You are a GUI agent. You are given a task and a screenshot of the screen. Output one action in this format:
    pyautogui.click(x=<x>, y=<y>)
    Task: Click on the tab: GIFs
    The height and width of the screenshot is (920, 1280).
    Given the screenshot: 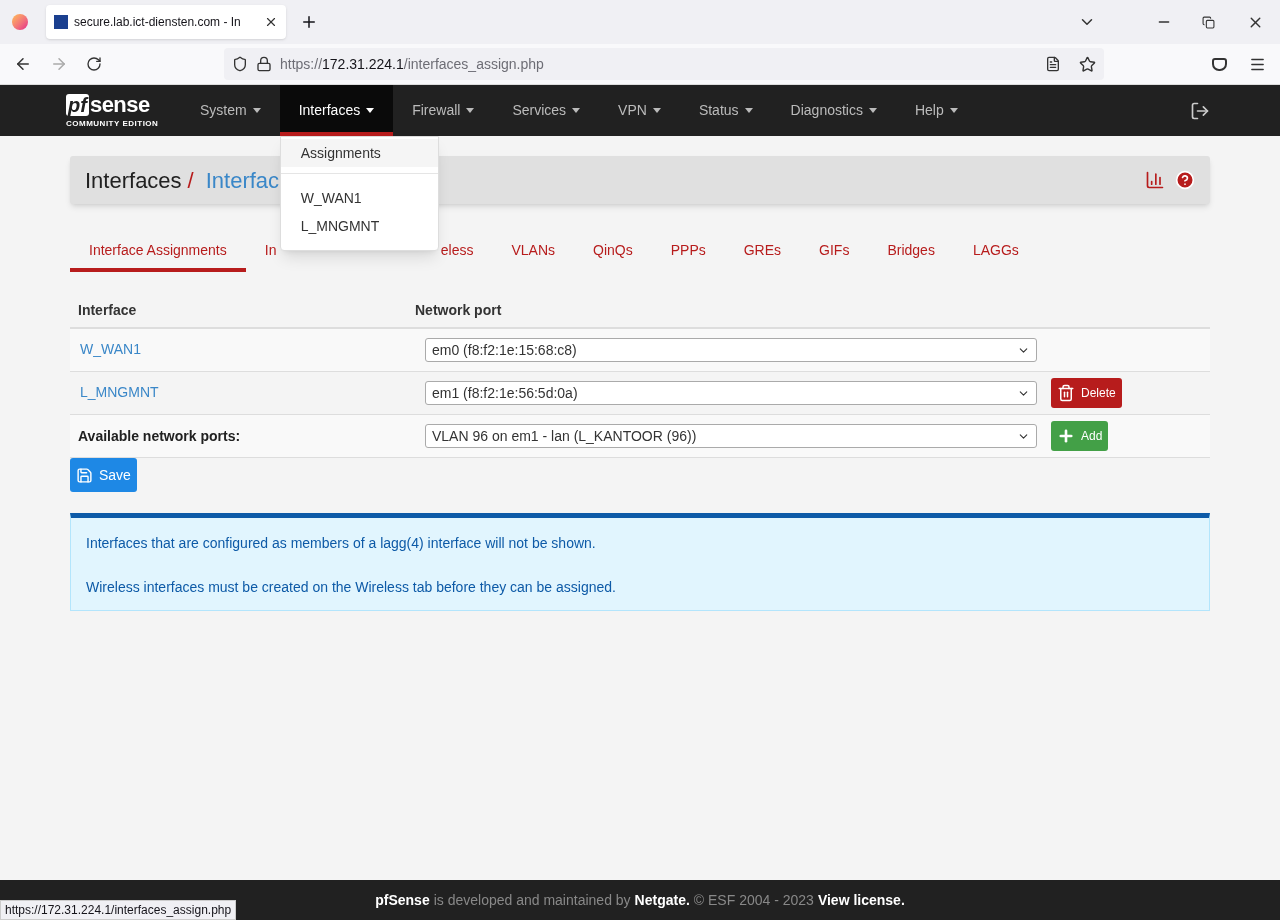 What is the action you would take?
    pyautogui.click(x=834, y=257)
    